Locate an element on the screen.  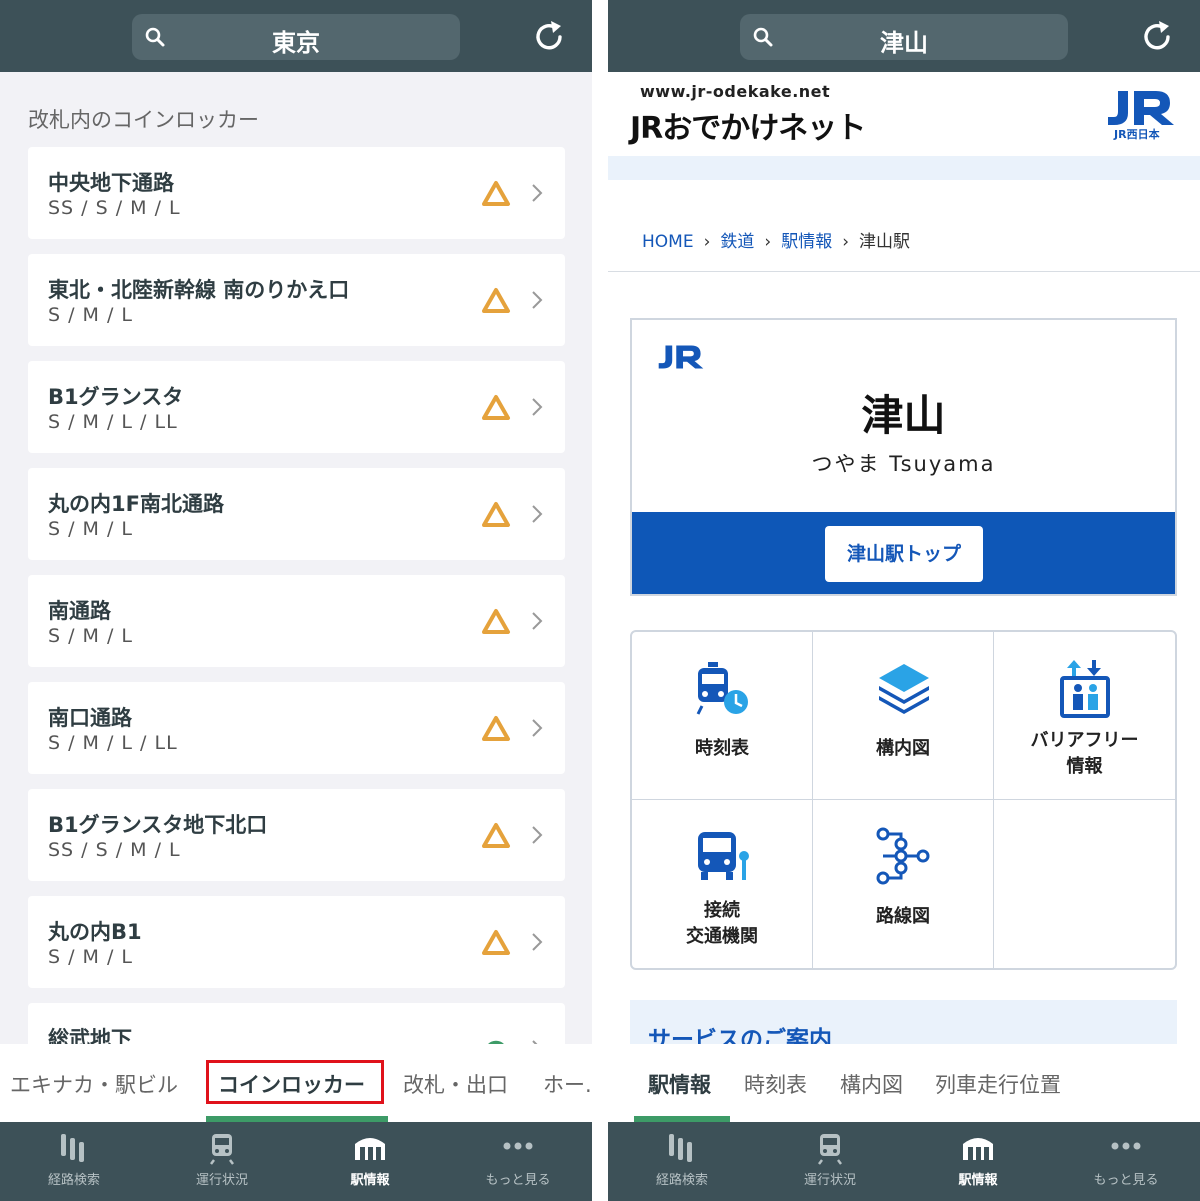
tab-gates-exits: 改札・出口 is located at coordinates (455, 1084).